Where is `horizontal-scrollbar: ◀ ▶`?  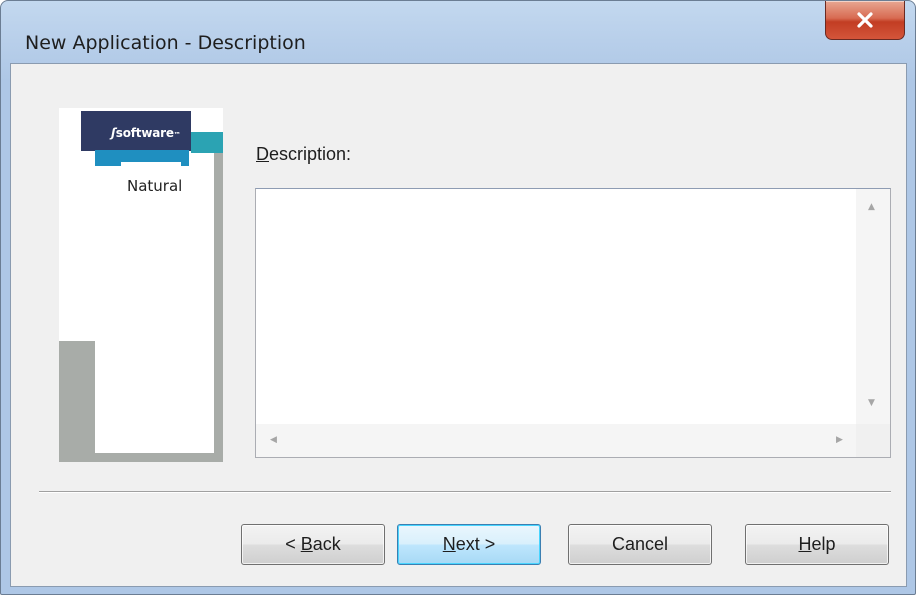 horizontal-scrollbar: ◀ ▶ is located at coordinates (556, 440).